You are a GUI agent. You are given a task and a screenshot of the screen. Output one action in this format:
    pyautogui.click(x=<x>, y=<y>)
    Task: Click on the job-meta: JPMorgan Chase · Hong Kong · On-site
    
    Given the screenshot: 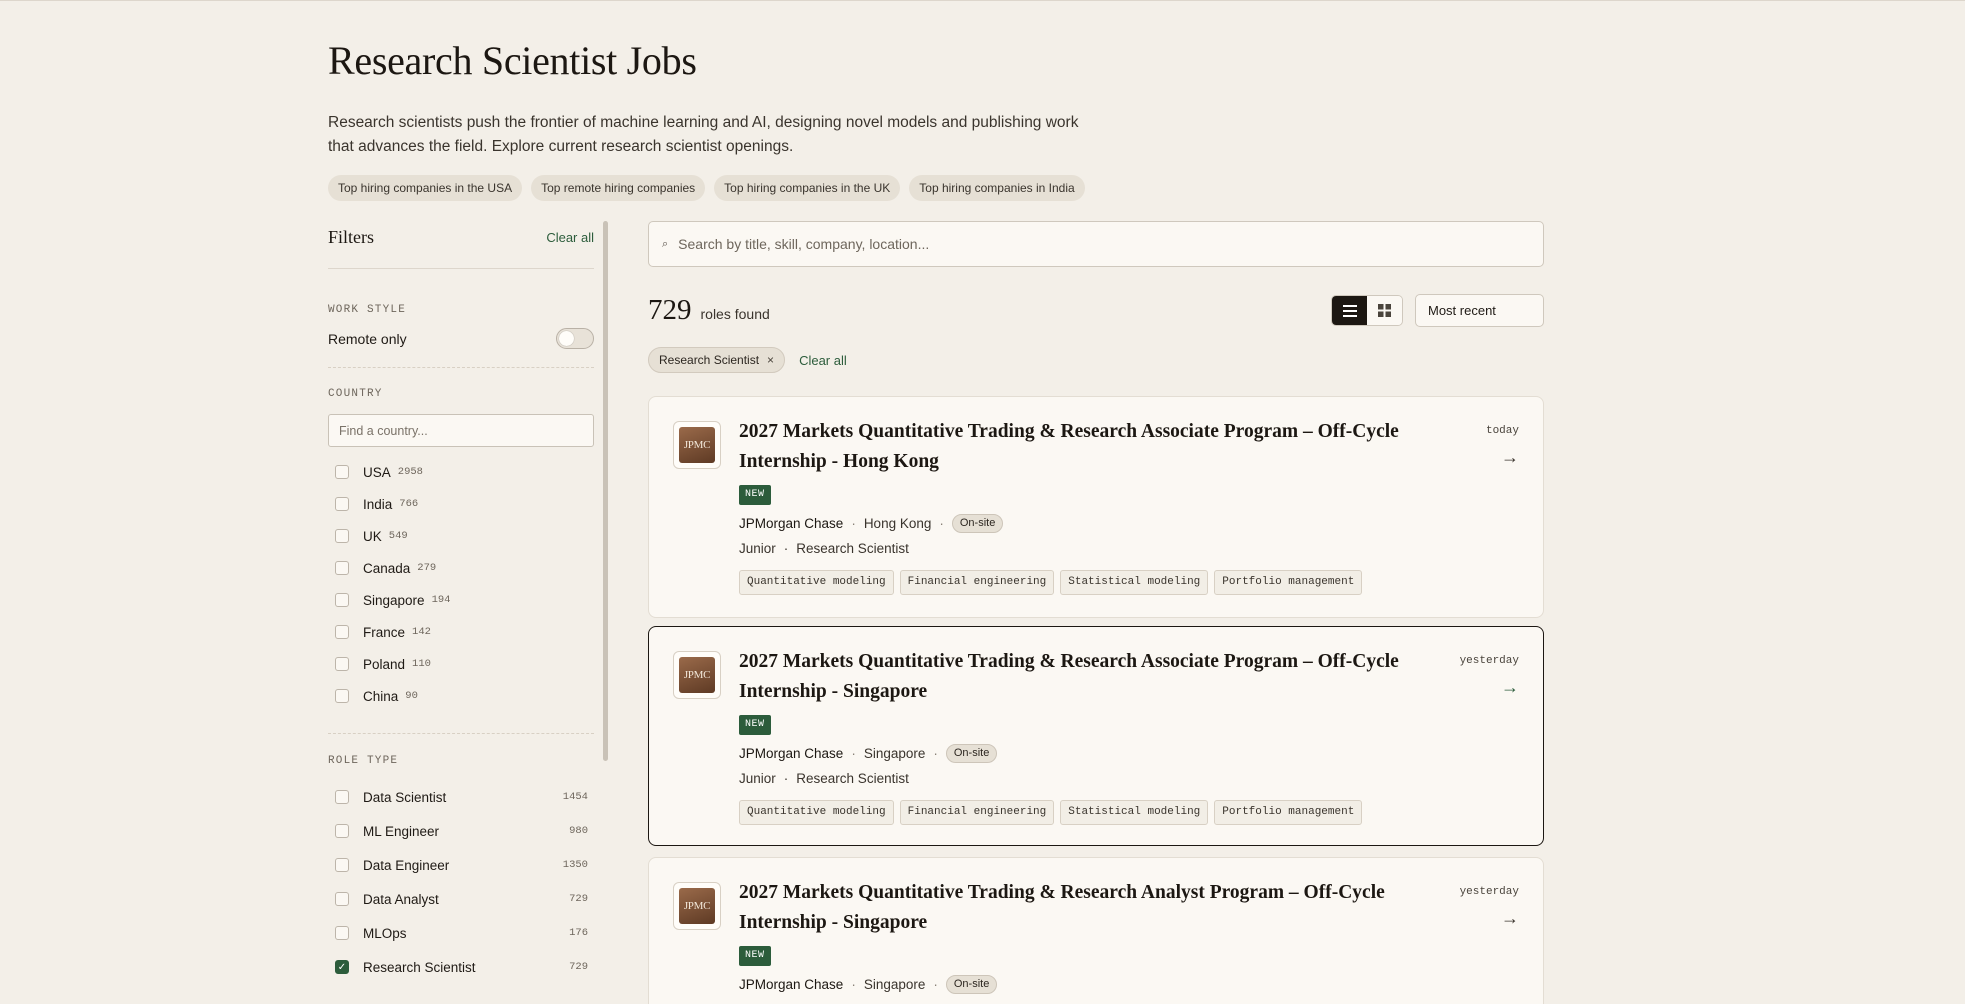 What is the action you would take?
    pyautogui.click(x=871, y=523)
    